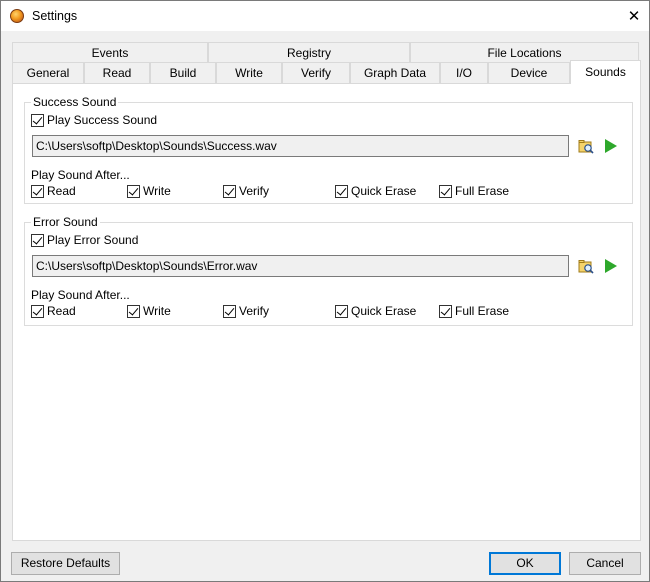  I want to click on error-full-erase-label: Full Erase, so click(482, 311).